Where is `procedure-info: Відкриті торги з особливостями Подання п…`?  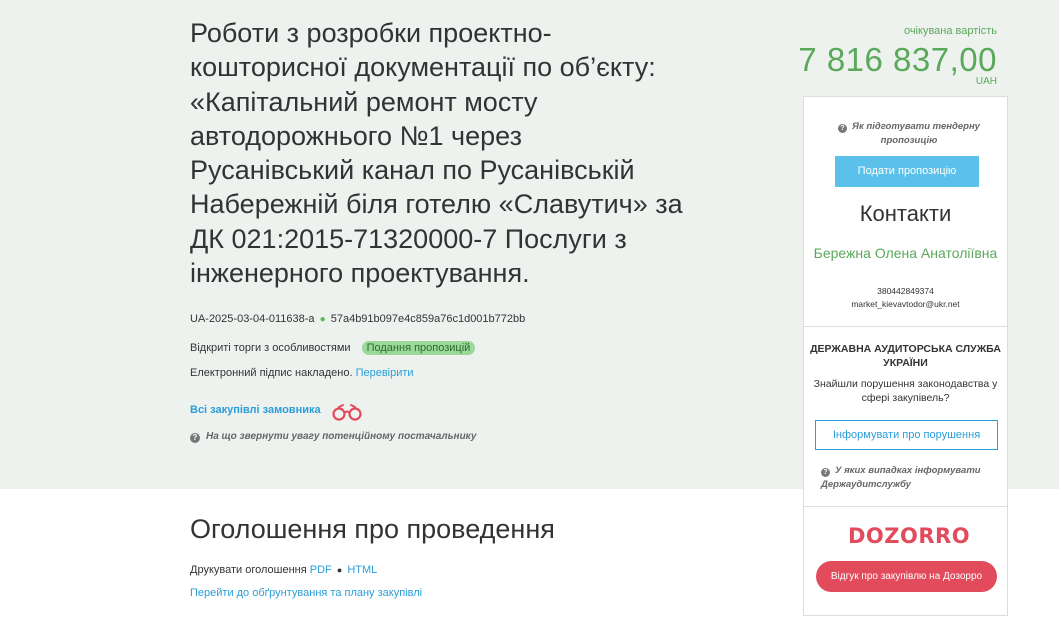 procedure-info: Відкриті торги з особливостями Подання п… is located at coordinates (333, 348).